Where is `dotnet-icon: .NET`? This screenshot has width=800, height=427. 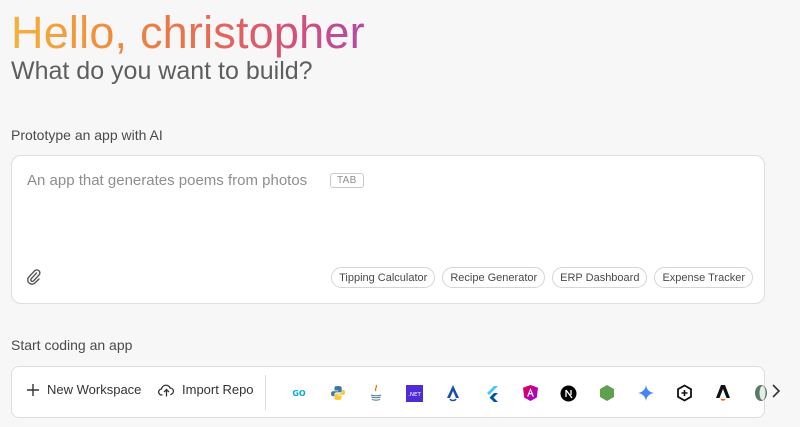
dotnet-icon: .NET is located at coordinates (415, 393).